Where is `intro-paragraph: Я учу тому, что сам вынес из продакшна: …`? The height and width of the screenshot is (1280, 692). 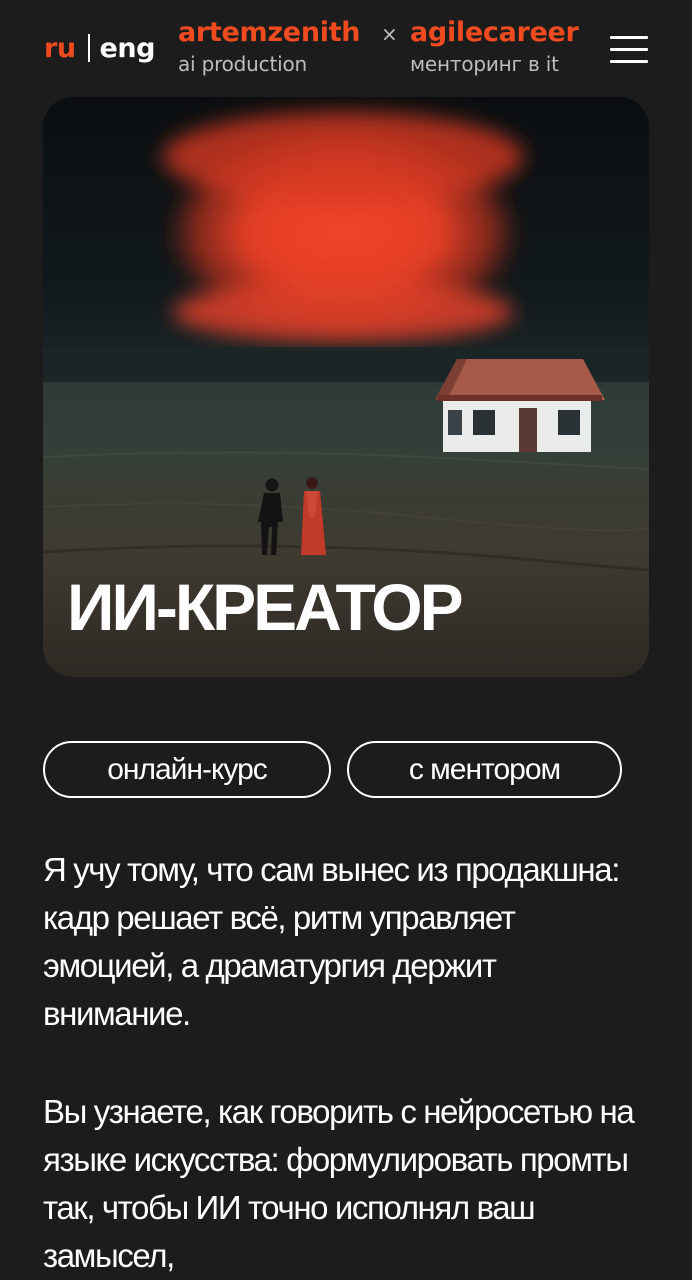
intro-paragraph: Я учу тому, что сам вынес из продакшна: … is located at coordinates (331, 941).